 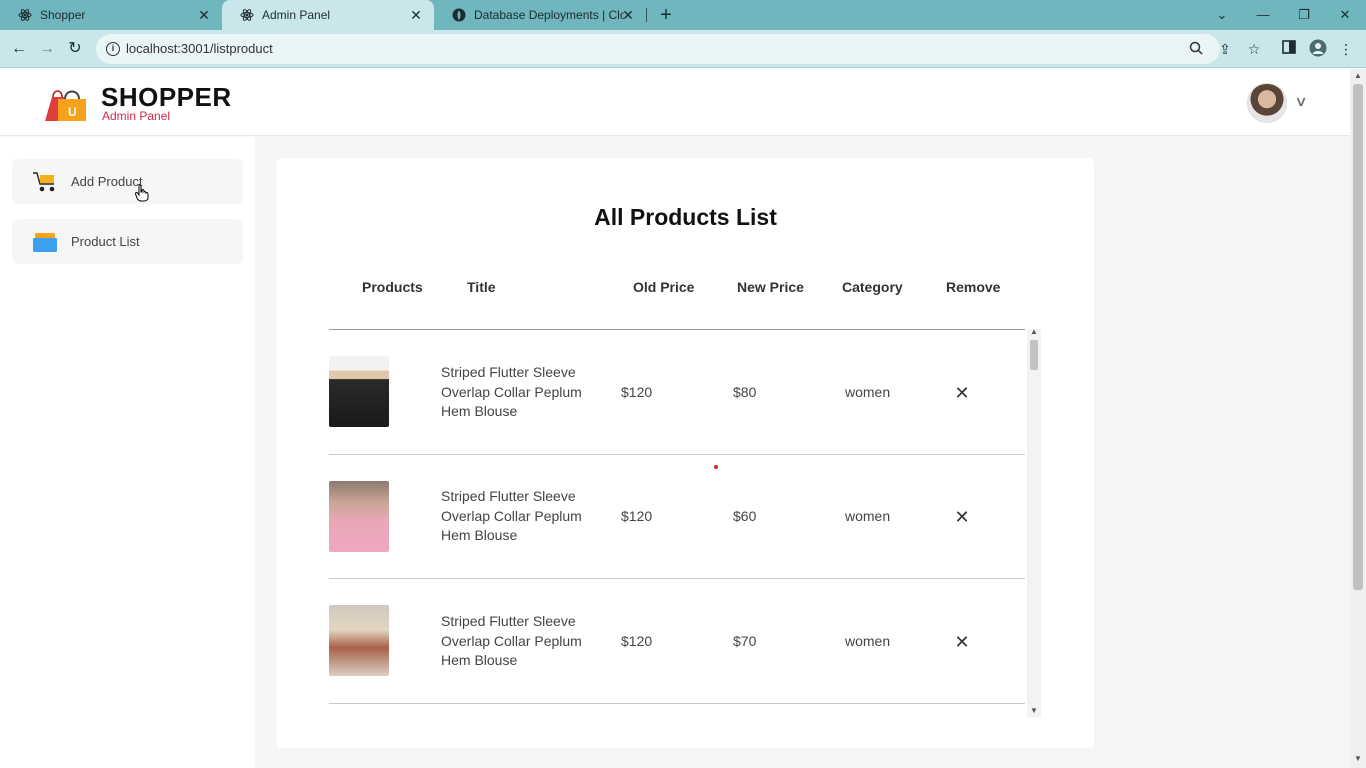 What do you see at coordinates (1225, 49) in the screenshot?
I see `share-icon: ⇪` at bounding box center [1225, 49].